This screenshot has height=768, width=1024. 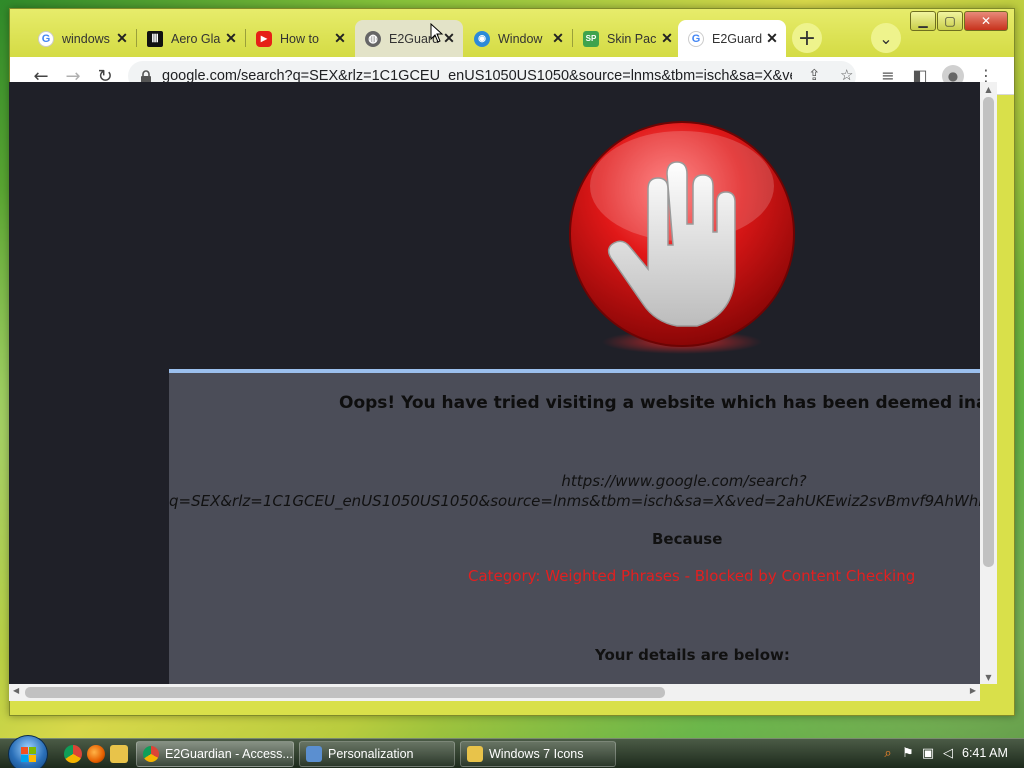 I want to click on flag-icon: ⚑, so click(x=908, y=754).